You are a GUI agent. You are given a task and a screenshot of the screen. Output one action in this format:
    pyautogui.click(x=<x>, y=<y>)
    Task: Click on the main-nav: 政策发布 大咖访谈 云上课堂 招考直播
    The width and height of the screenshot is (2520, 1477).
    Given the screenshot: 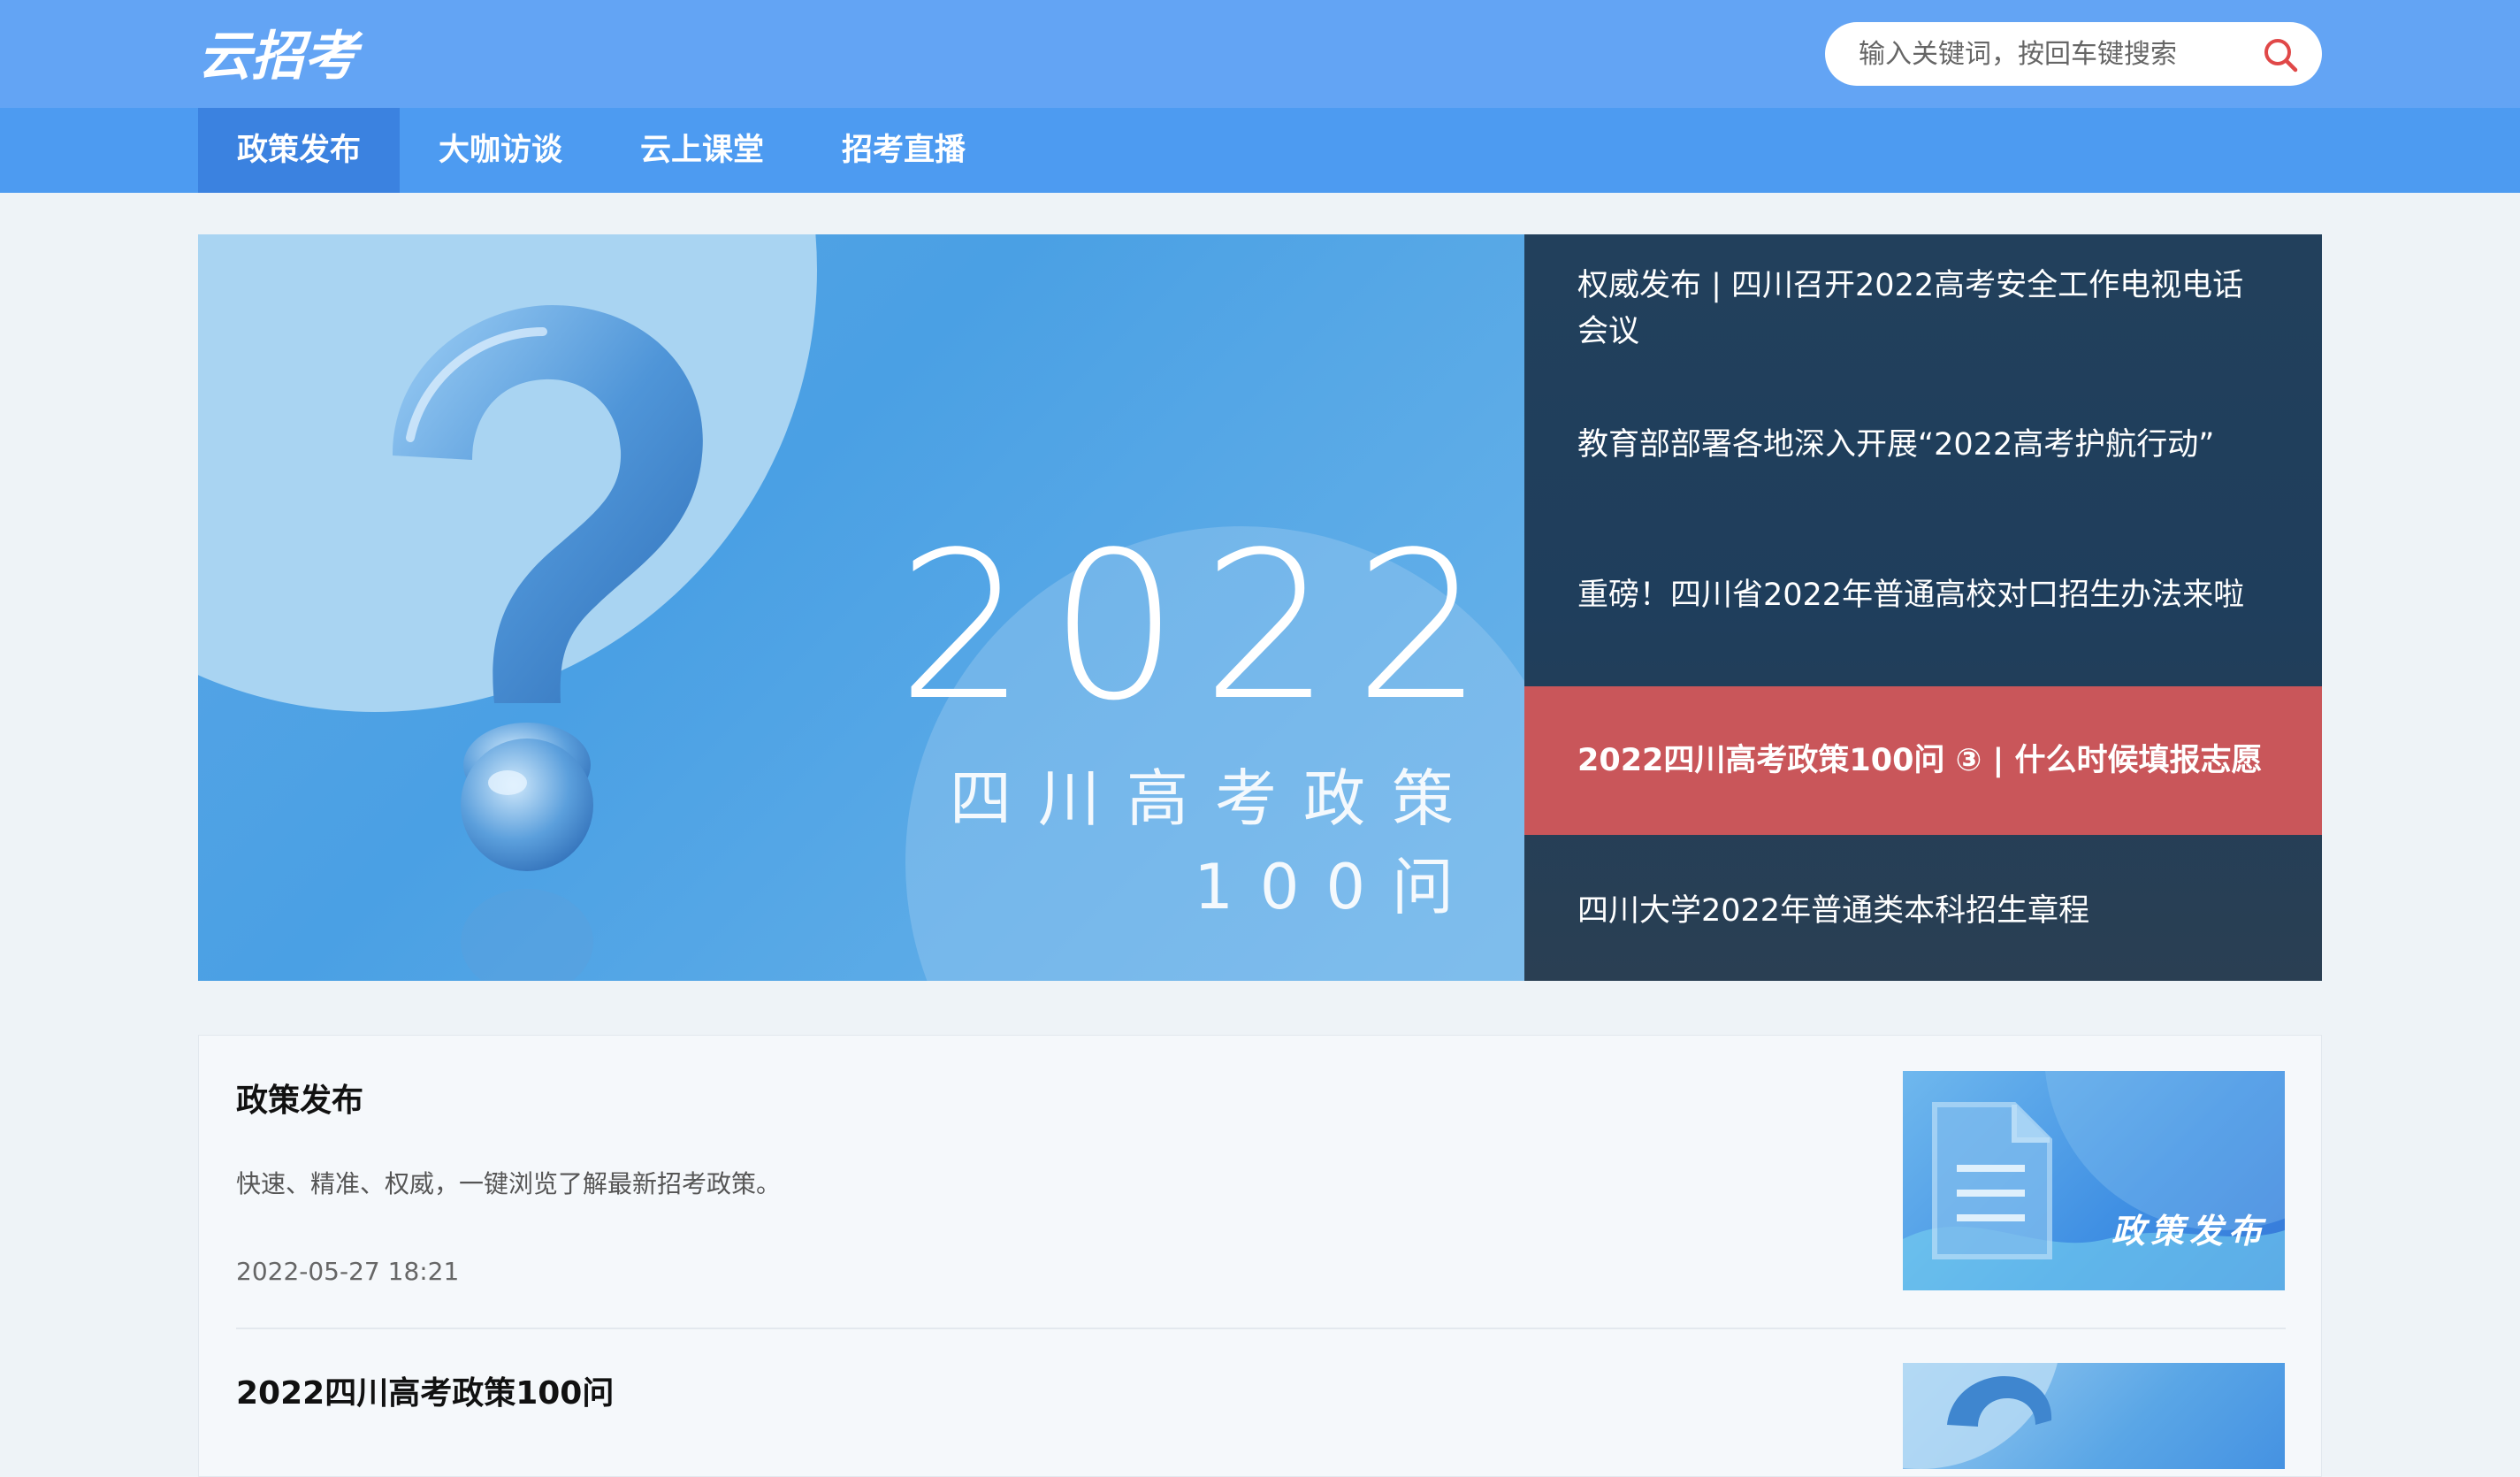 What is the action you would take?
    pyautogui.click(x=1260, y=150)
    